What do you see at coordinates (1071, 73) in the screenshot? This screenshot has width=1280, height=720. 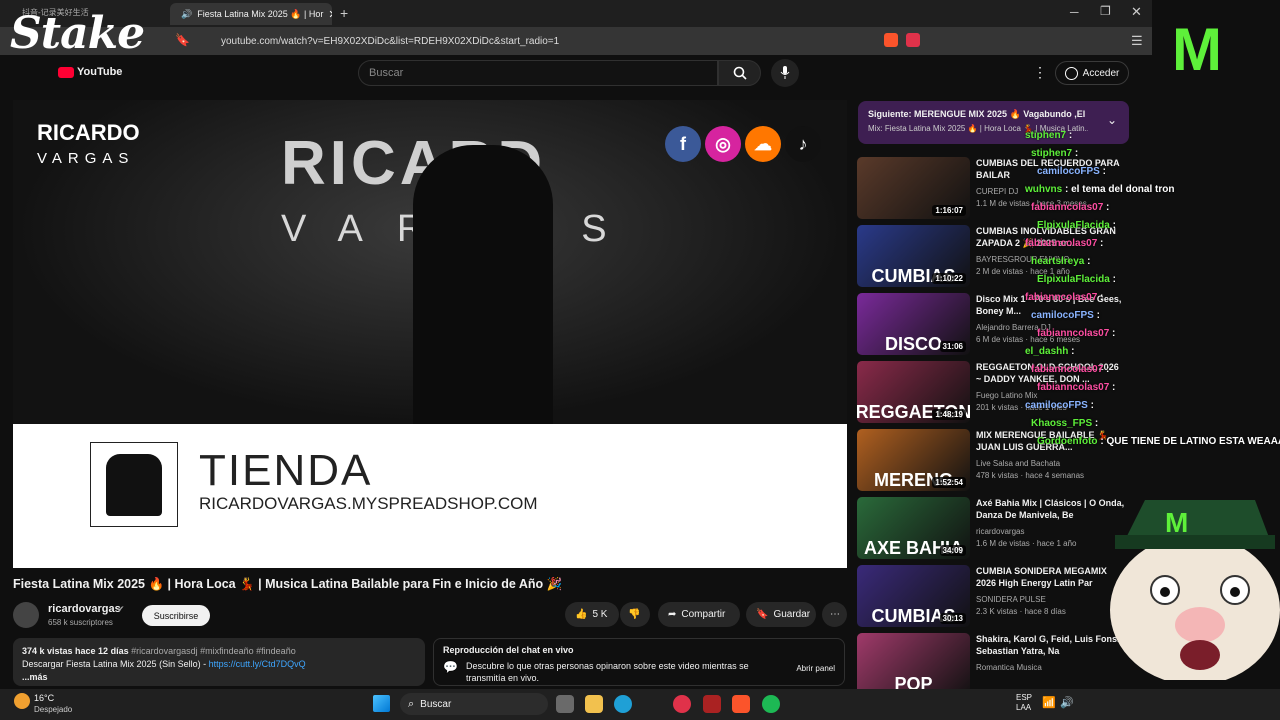 I see `account-icon` at bounding box center [1071, 73].